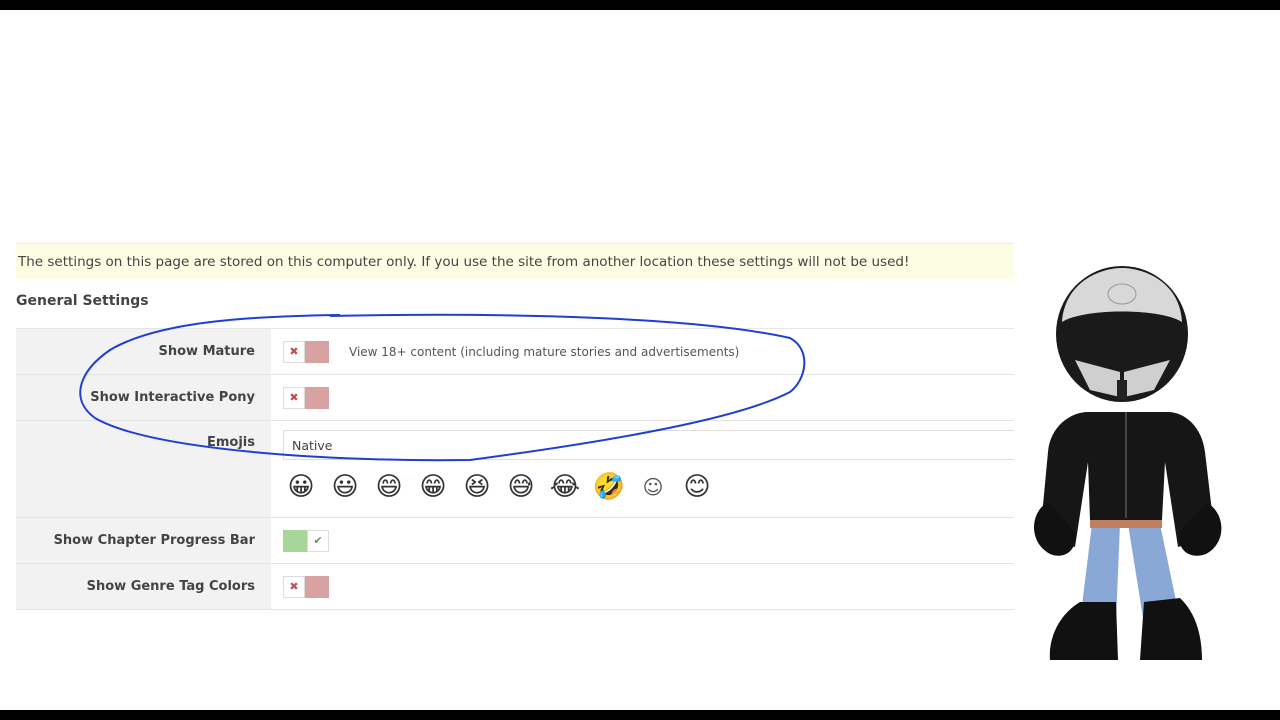 This screenshot has height=720, width=1280. I want to click on emoji-style-select: Native, so click(648, 445).